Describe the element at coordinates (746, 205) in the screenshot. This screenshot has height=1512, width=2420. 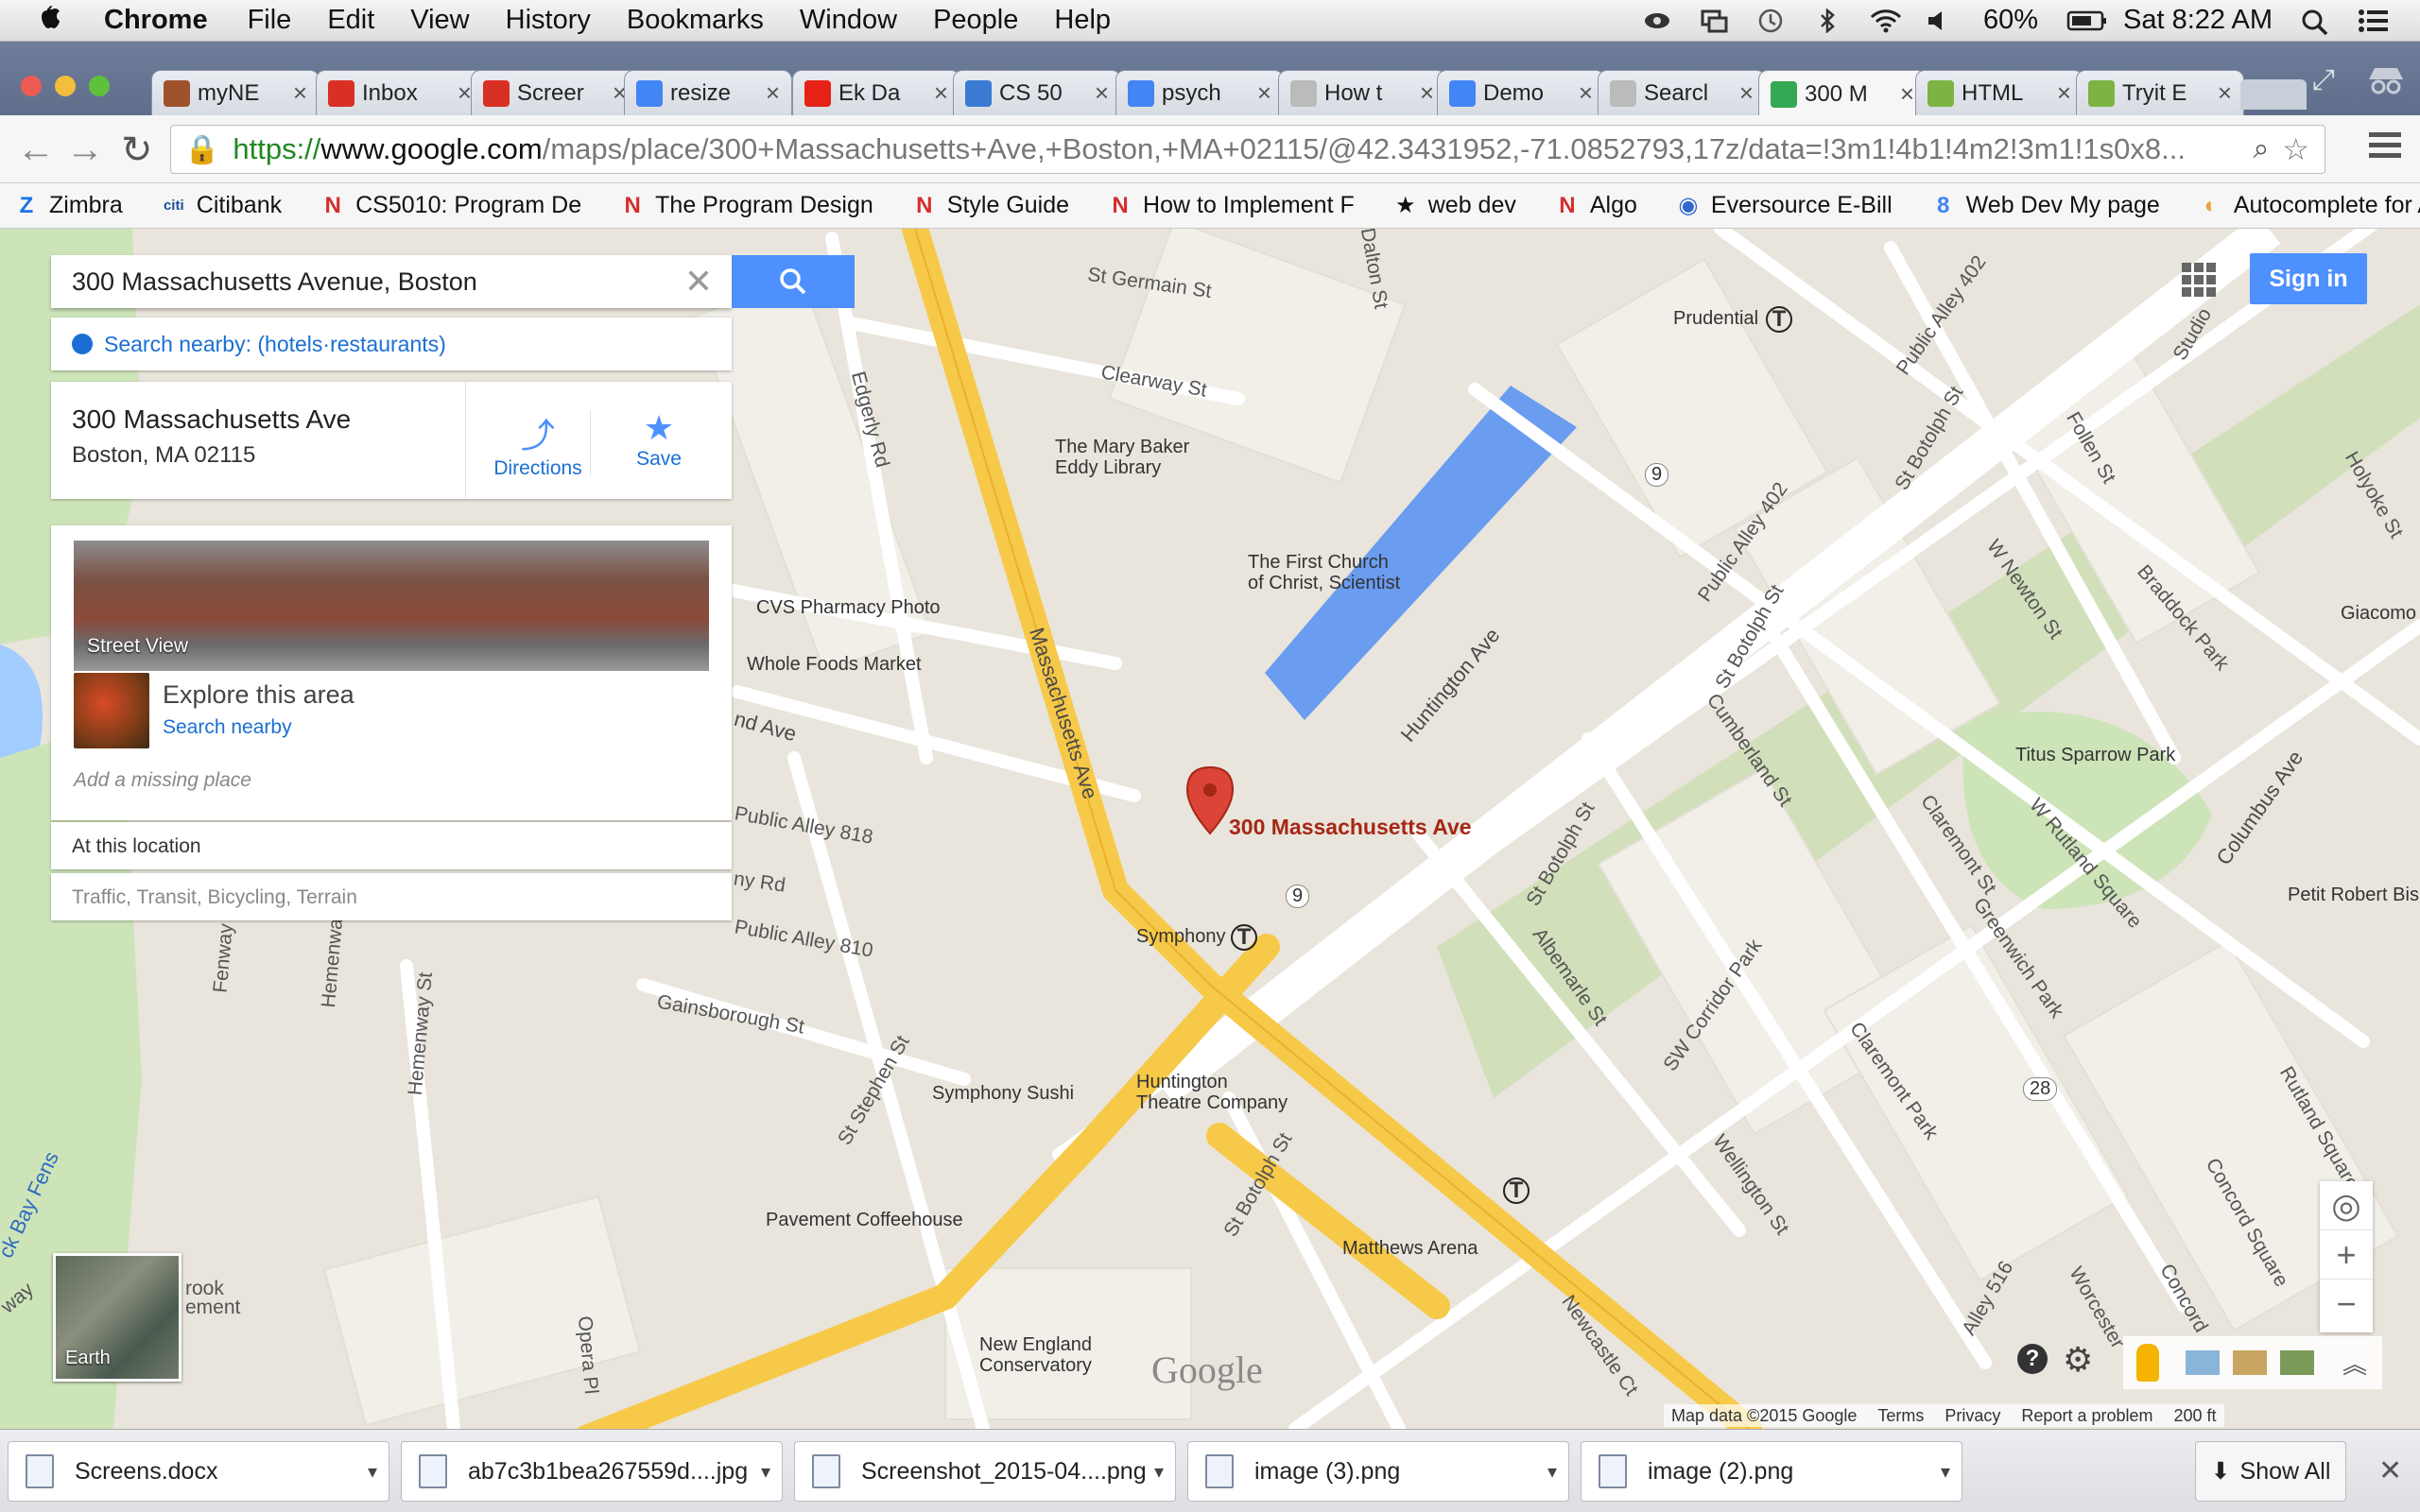
I see `bookmark-item: N The Program Design` at that location.